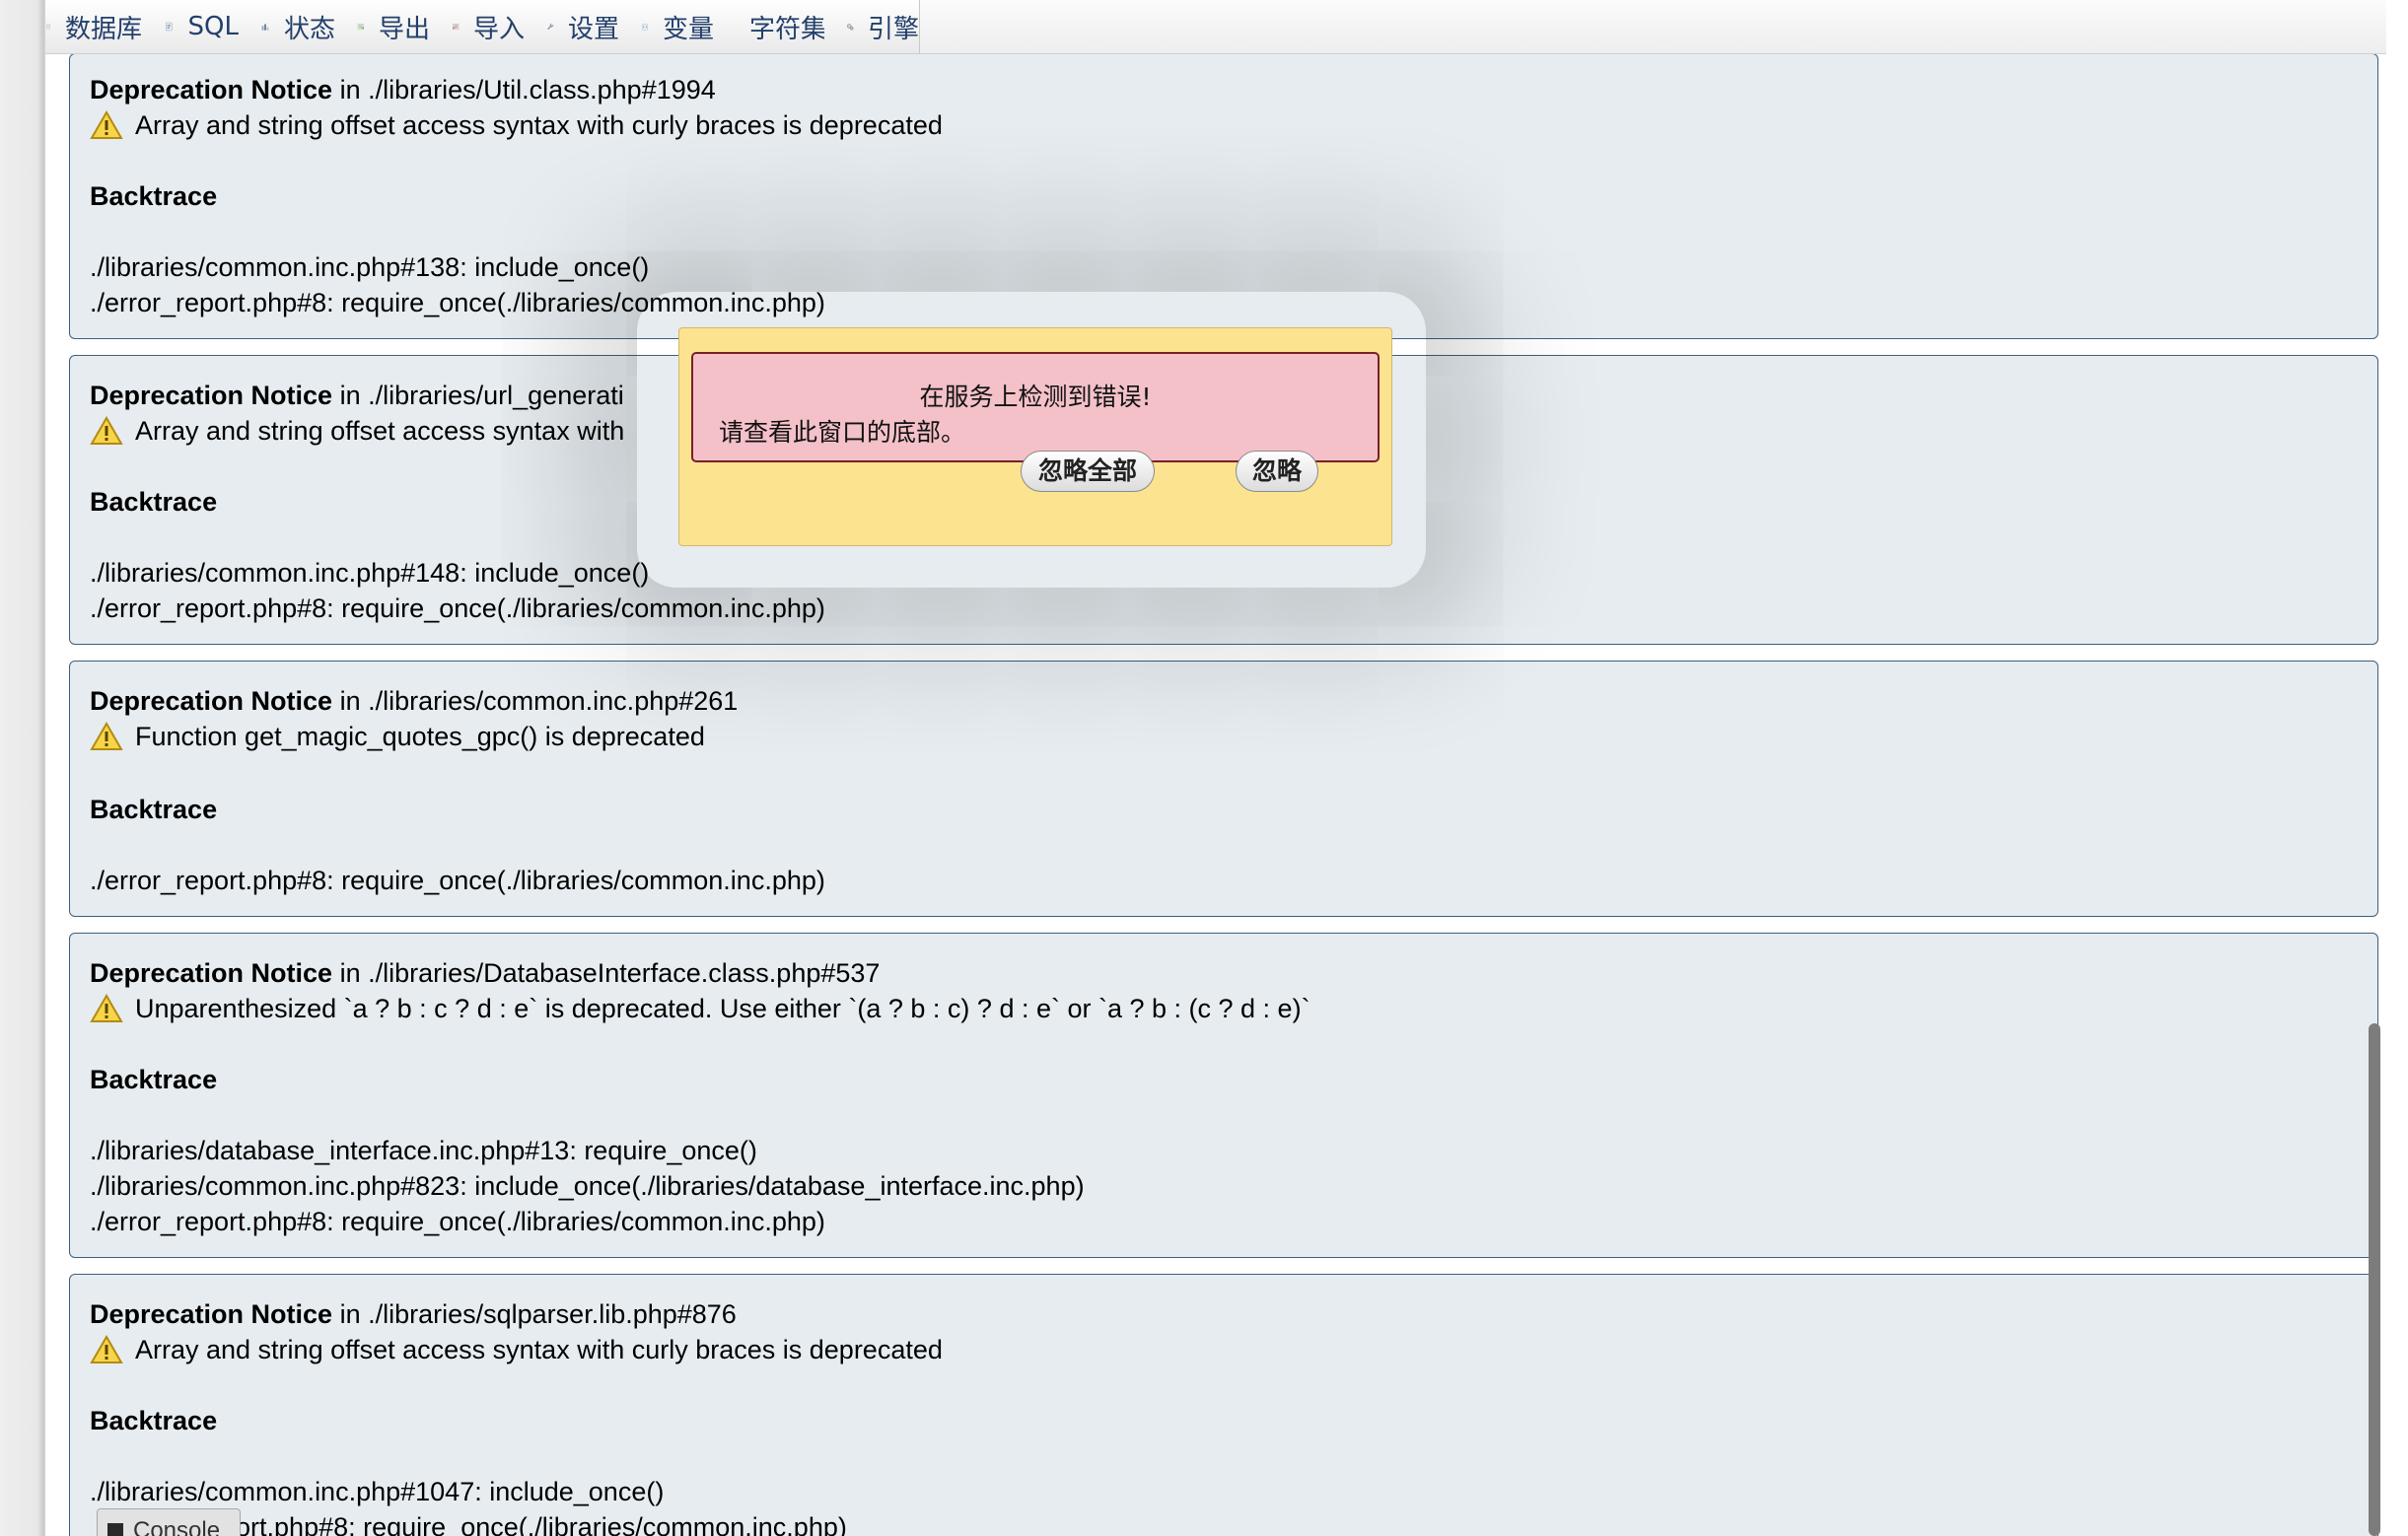 The height and width of the screenshot is (1536, 2408). I want to click on tab-label: 设置, so click(593, 29).